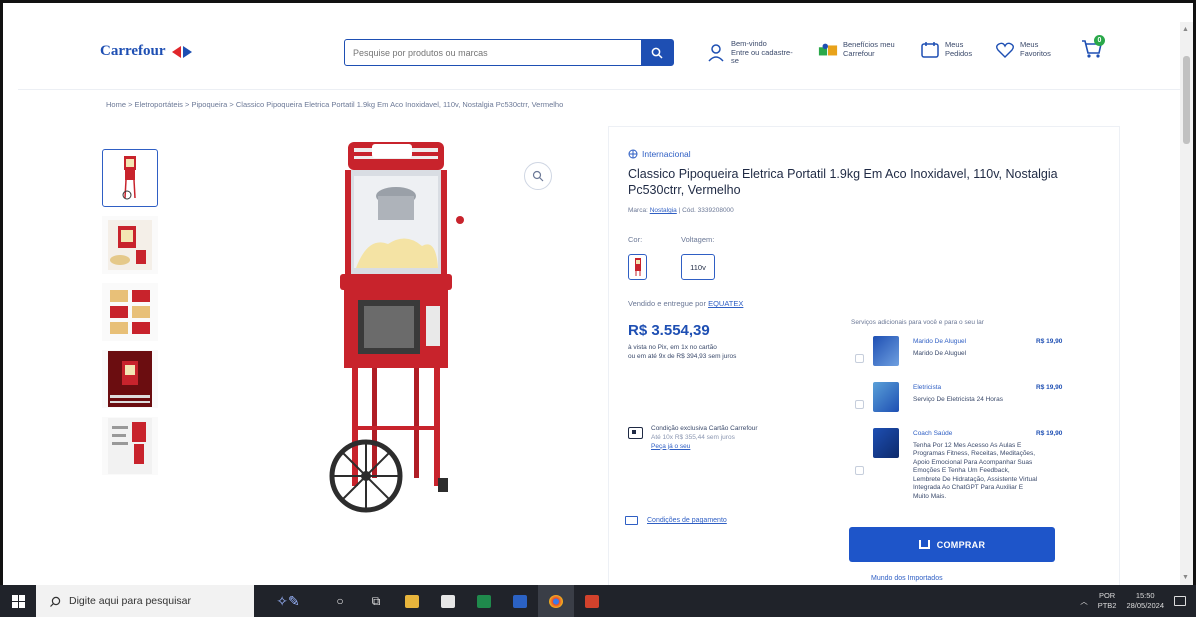 This screenshot has width=1196, height=617. Describe the element at coordinates (1035, 53) in the screenshot. I see `favorites-line2: Favoritos` at that location.